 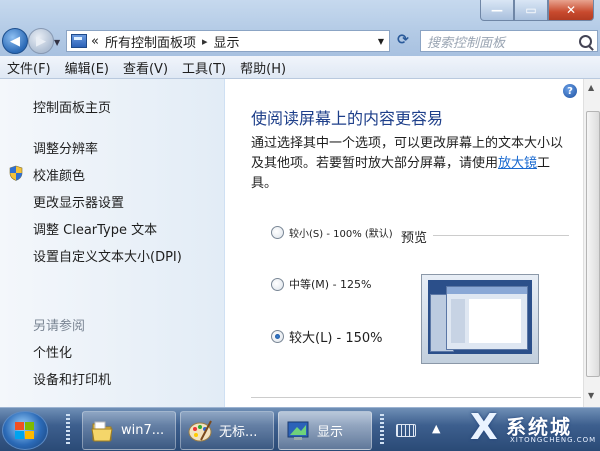 What do you see at coordinates (95, 41) in the screenshot?
I see `address-prefix: «` at bounding box center [95, 41].